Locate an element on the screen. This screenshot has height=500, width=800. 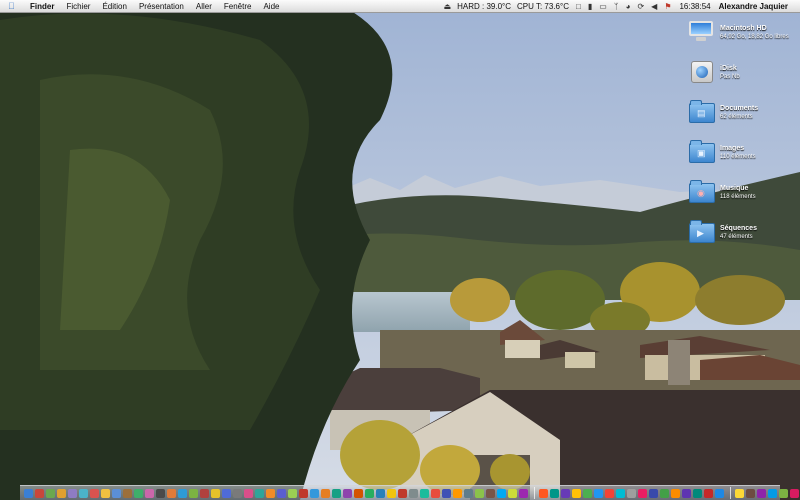
desktop-icon-info: 64,92 Go, 18,82 Go libres is located at coordinates (754, 37).